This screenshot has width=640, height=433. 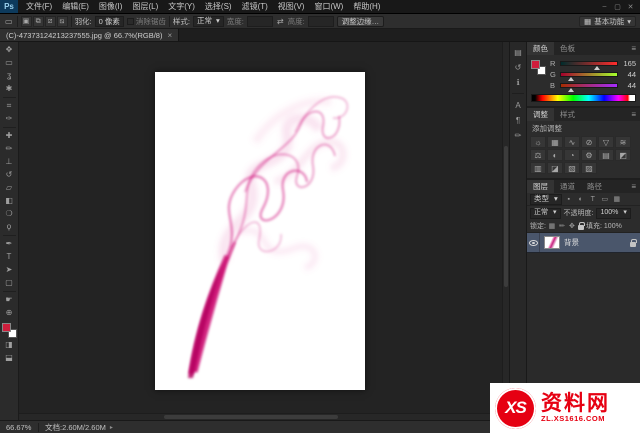 What do you see at coordinates (9, 313) in the screenshot?
I see `zoom-tool: ⊕` at bounding box center [9, 313].